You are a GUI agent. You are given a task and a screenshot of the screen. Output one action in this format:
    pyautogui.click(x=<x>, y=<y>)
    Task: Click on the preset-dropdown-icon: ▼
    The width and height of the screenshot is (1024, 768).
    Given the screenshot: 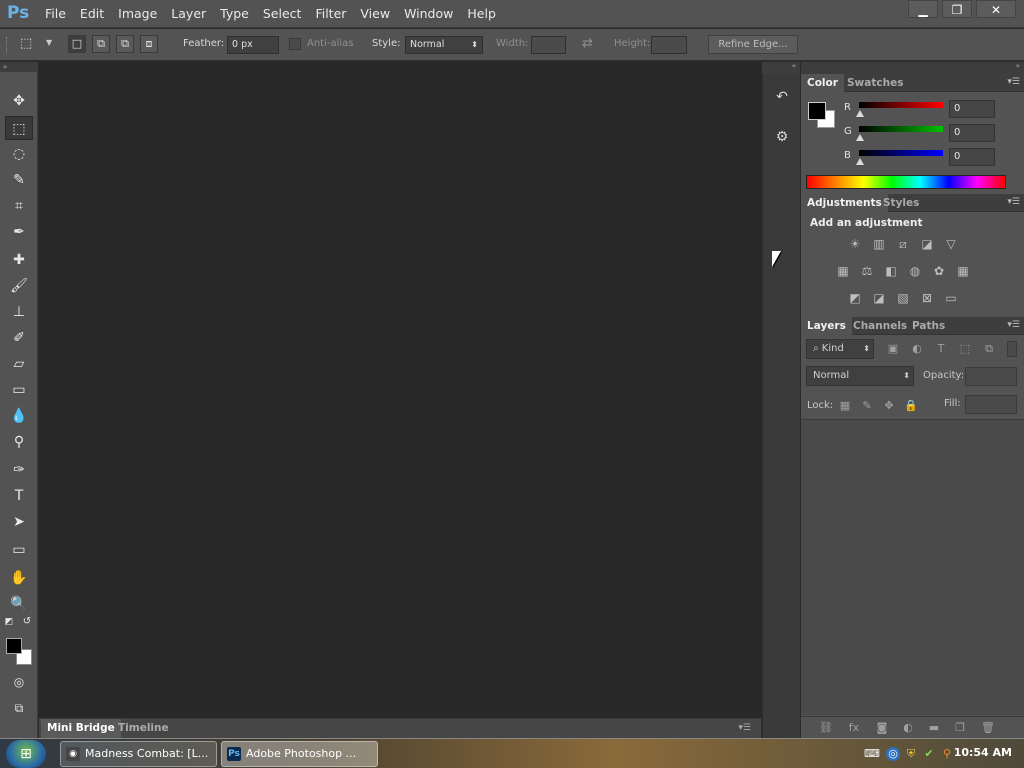 What is the action you would take?
    pyautogui.click(x=49, y=42)
    